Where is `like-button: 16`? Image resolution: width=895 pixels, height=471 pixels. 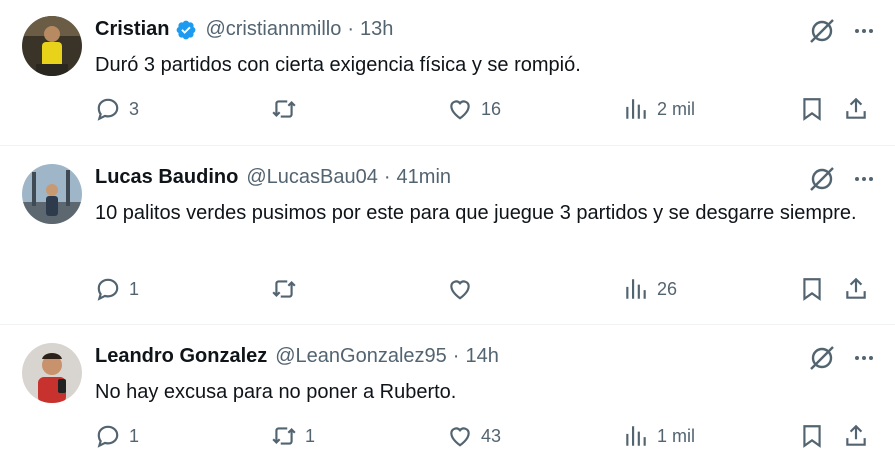
like-button: 16 is located at coordinates (474, 109).